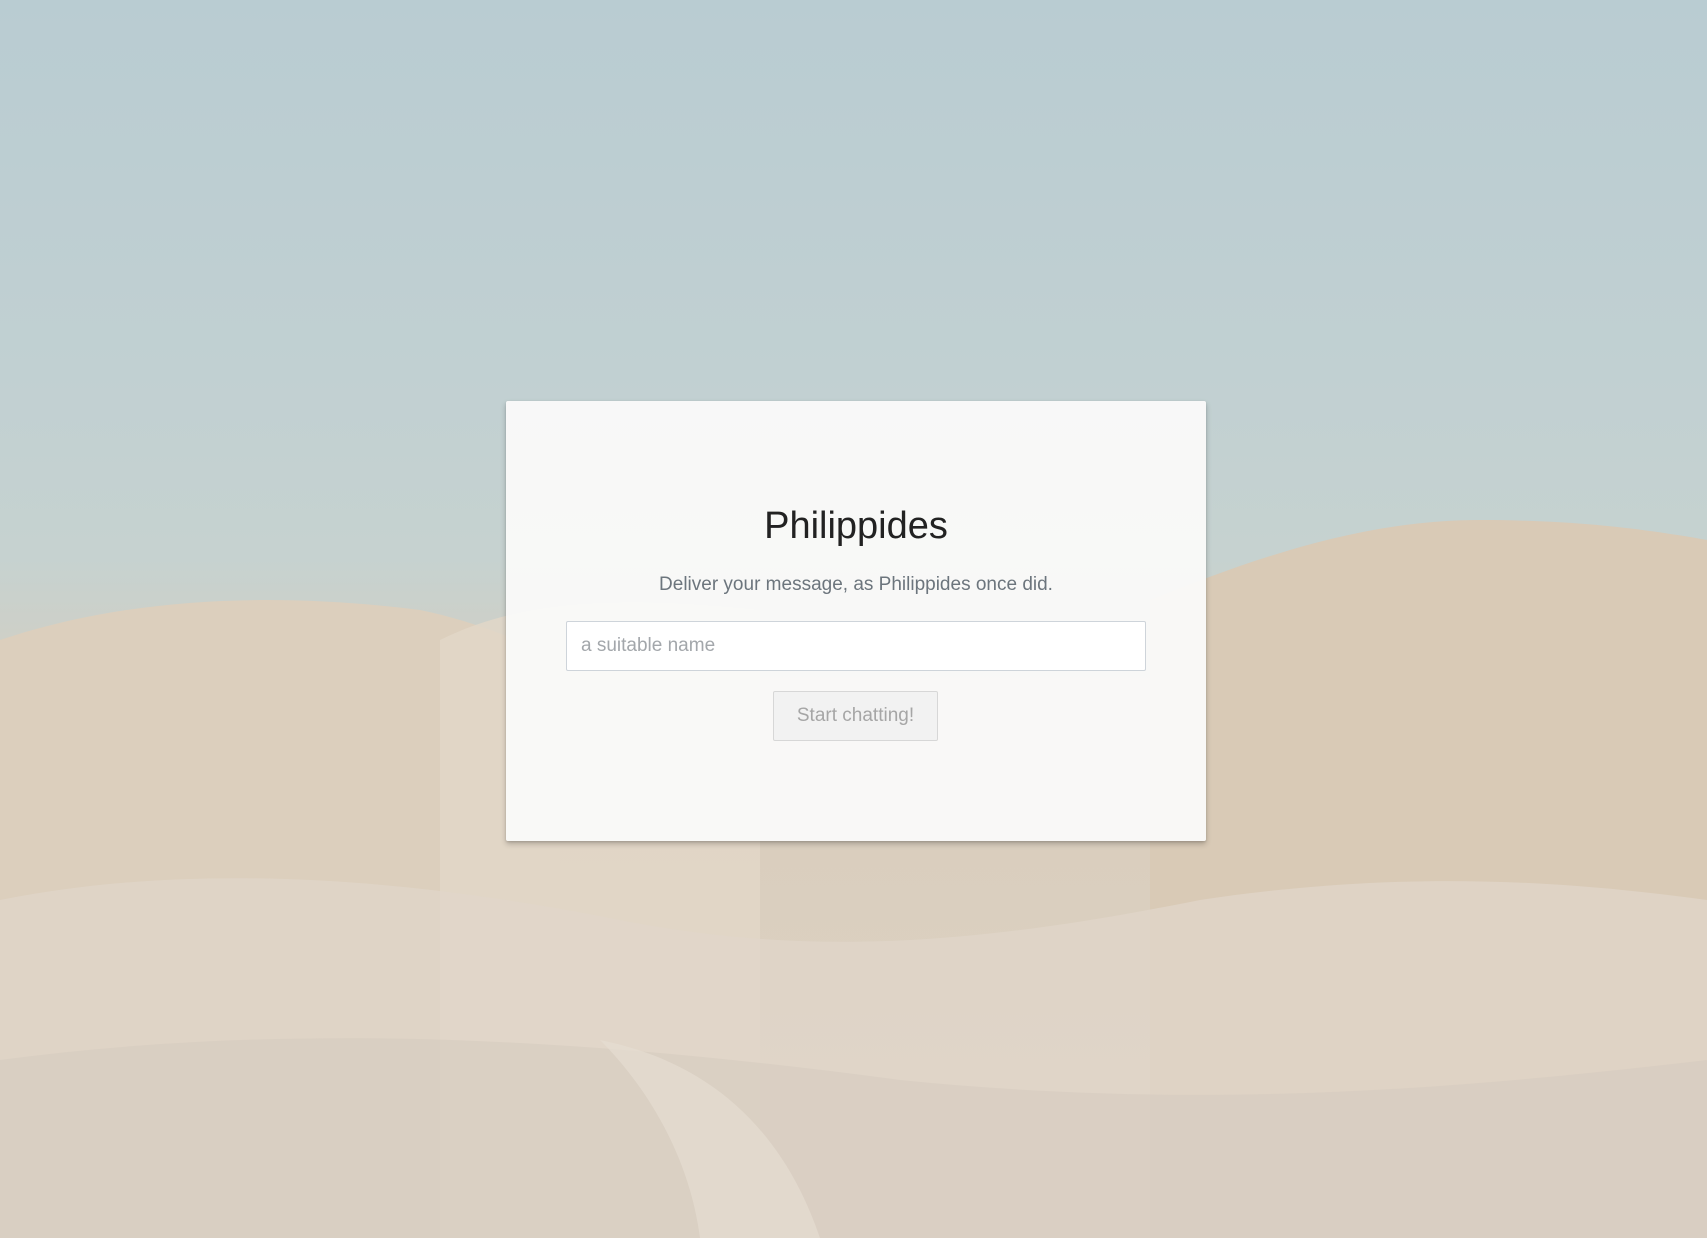 This screenshot has height=1238, width=1707. I want to click on app-title: Philippides, so click(856, 526).